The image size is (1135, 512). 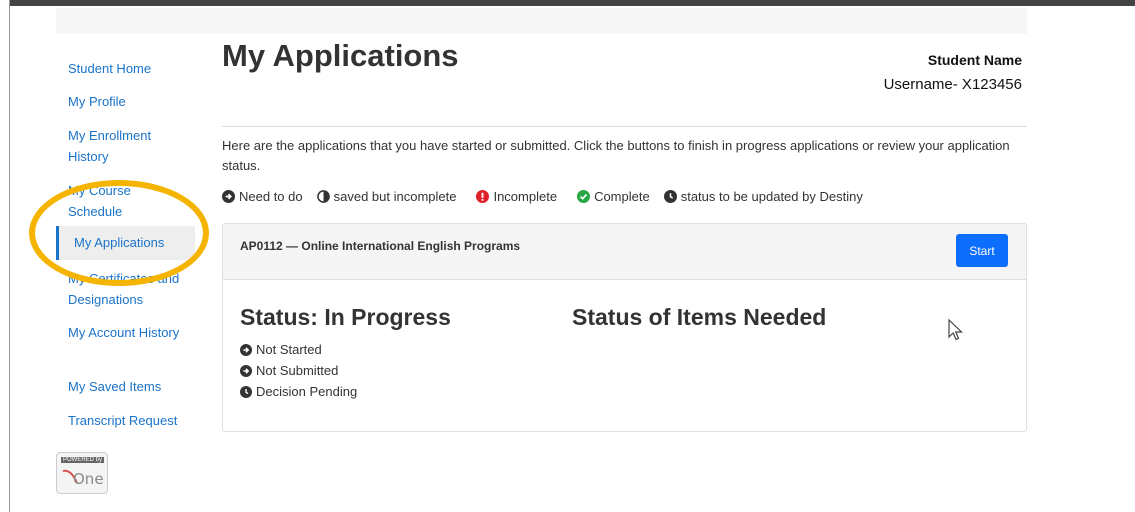 What do you see at coordinates (128, 289) in the screenshot?
I see `sidebar-item-certificates: My Certificates and Designations` at bounding box center [128, 289].